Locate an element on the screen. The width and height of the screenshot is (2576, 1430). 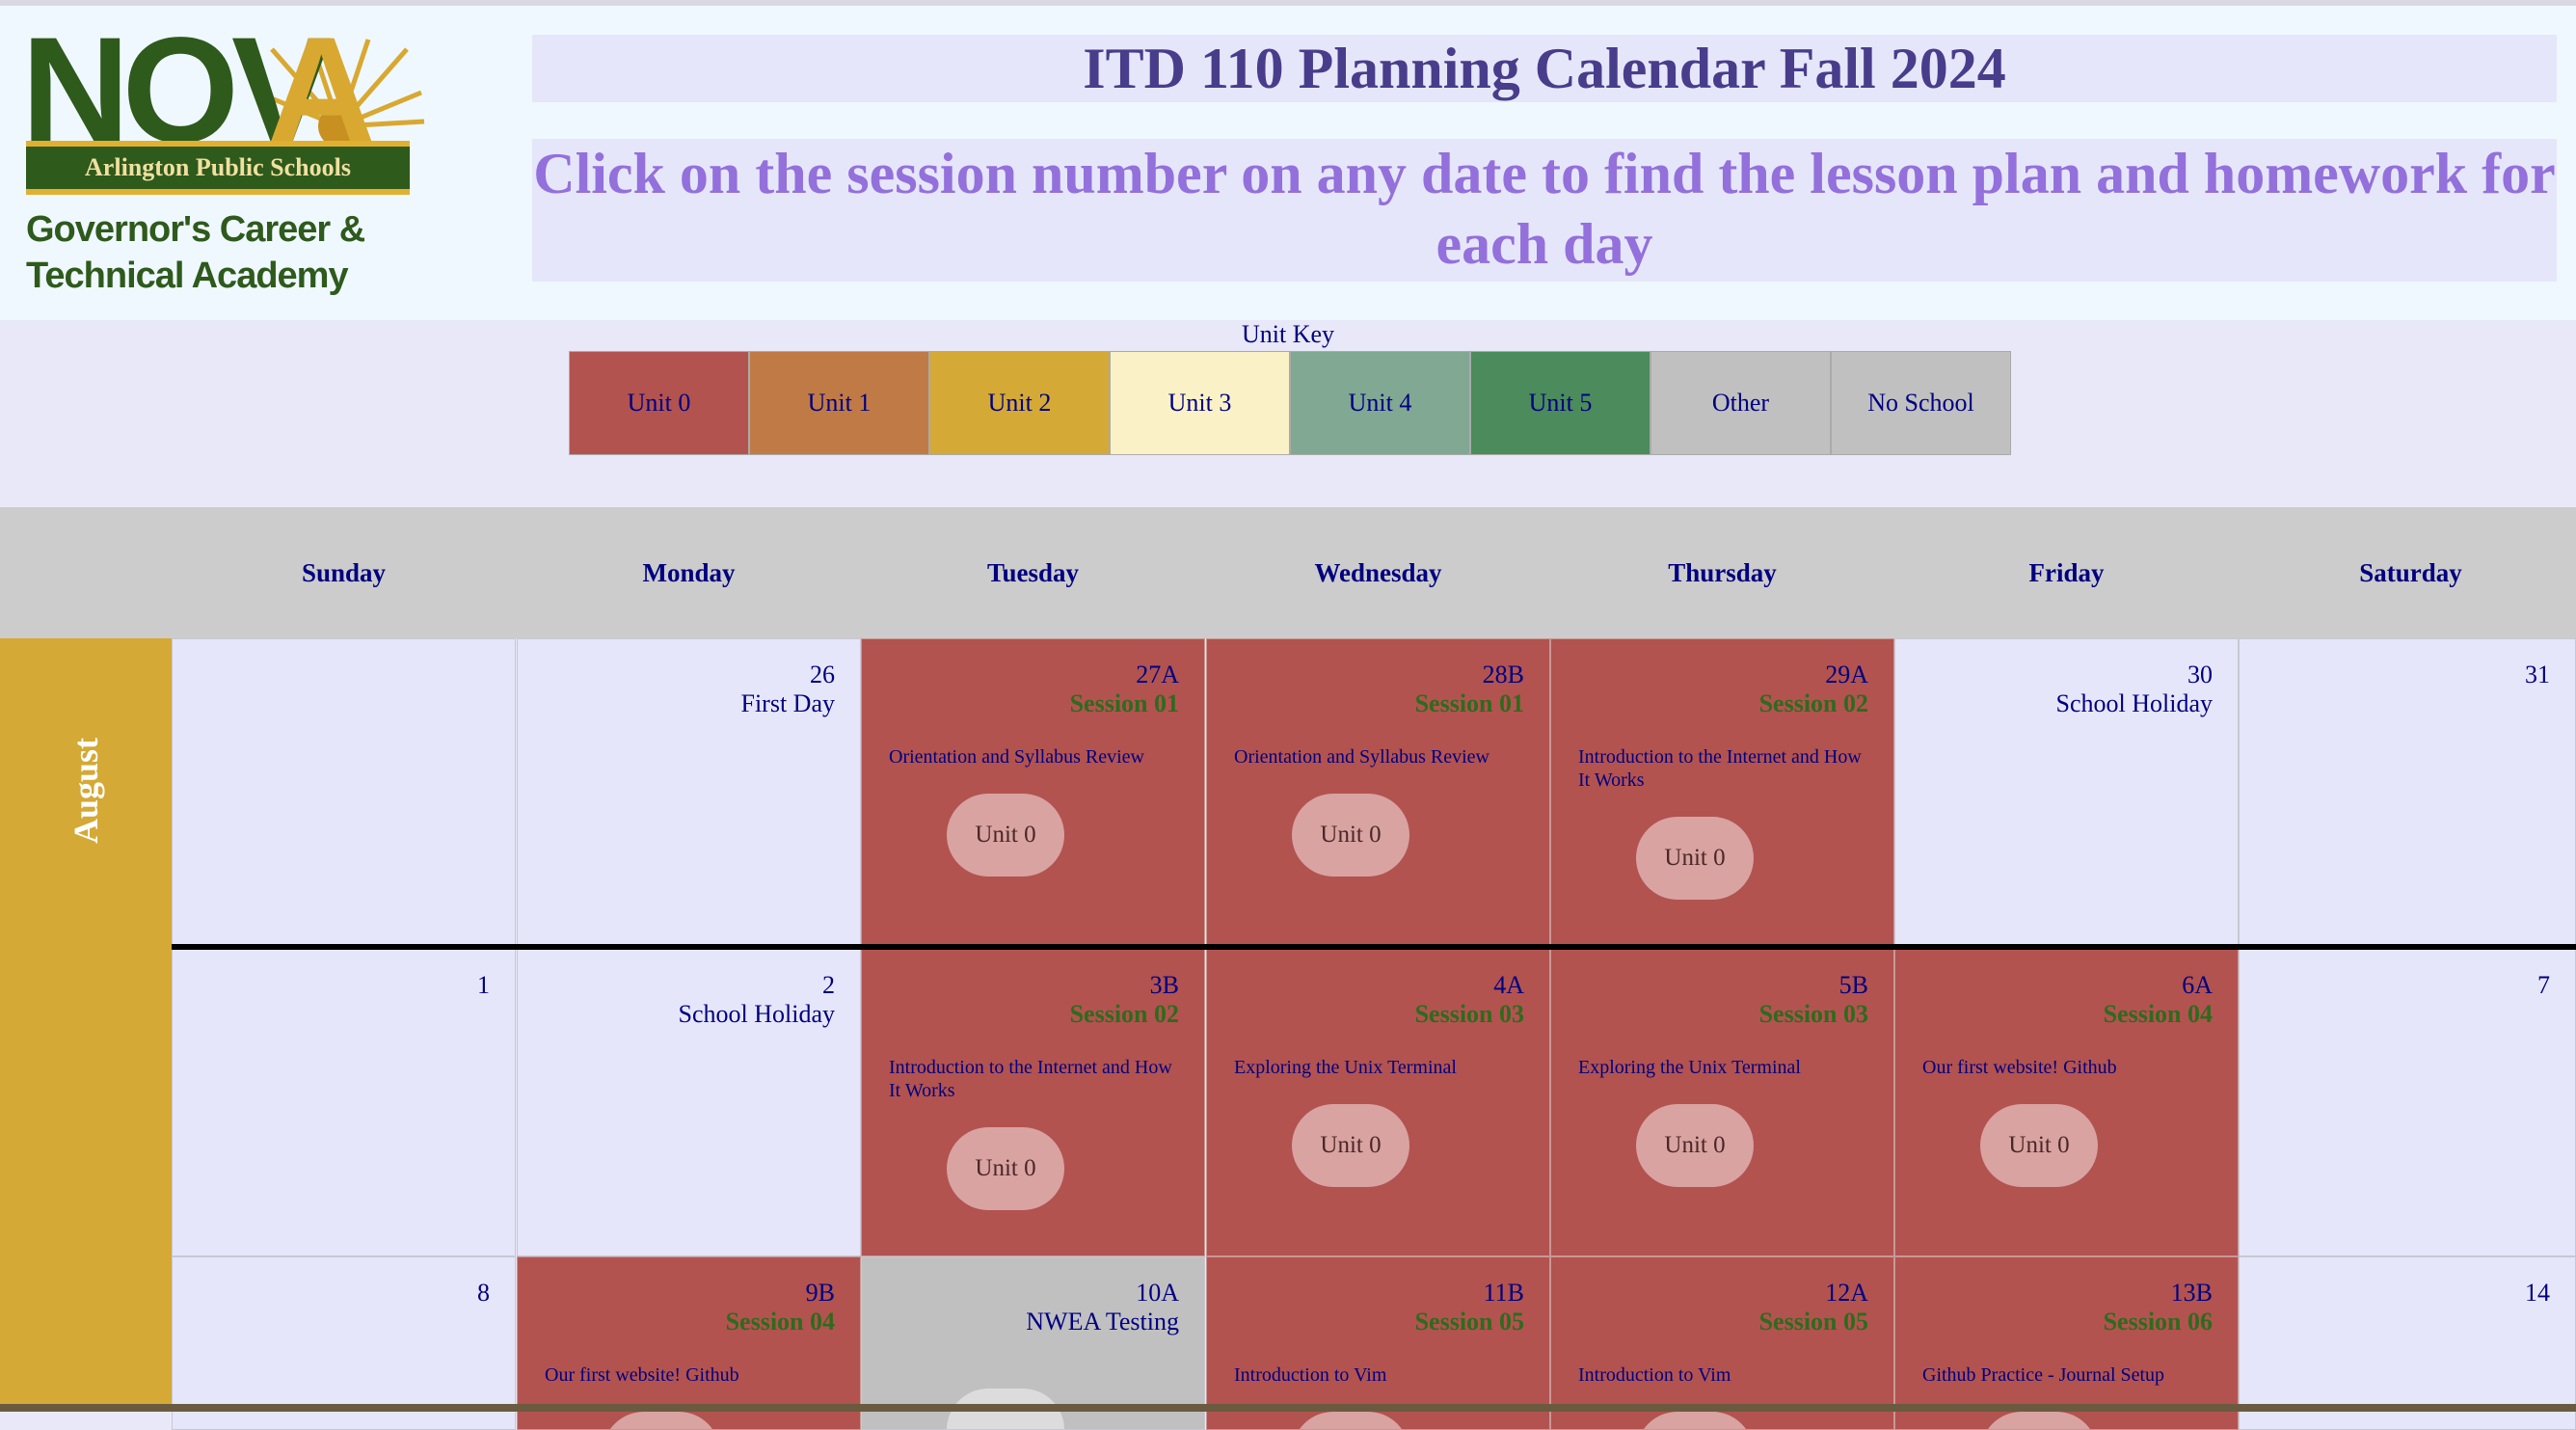
day-label: 12A Session 05 is located at coordinates (1813, 1307).